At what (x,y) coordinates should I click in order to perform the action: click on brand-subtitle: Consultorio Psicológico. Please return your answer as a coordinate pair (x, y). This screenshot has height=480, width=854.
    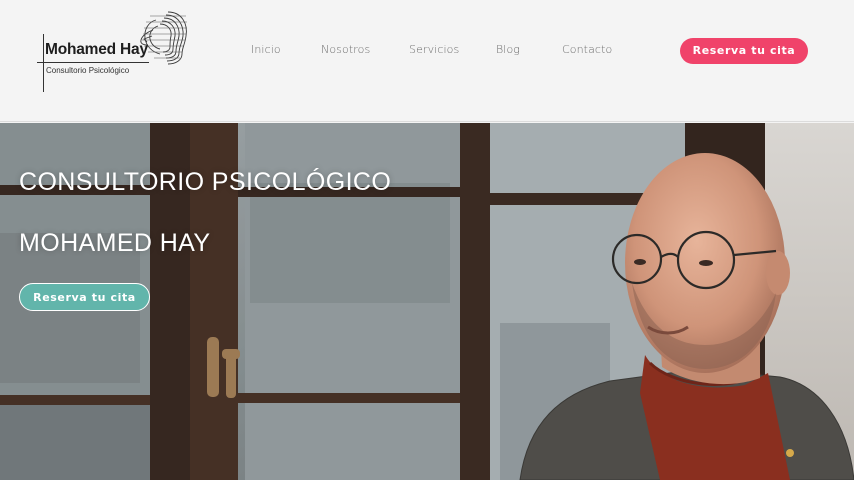
    Looking at the image, I should click on (88, 70).